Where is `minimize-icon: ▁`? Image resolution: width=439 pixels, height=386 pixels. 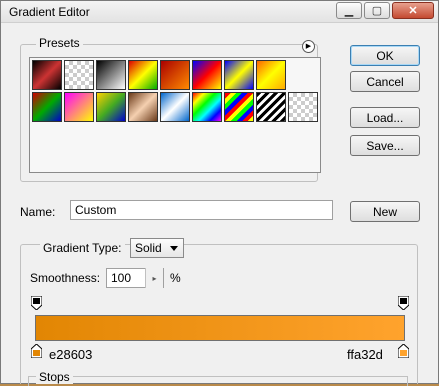
minimize-icon: ▁ is located at coordinates (349, 10).